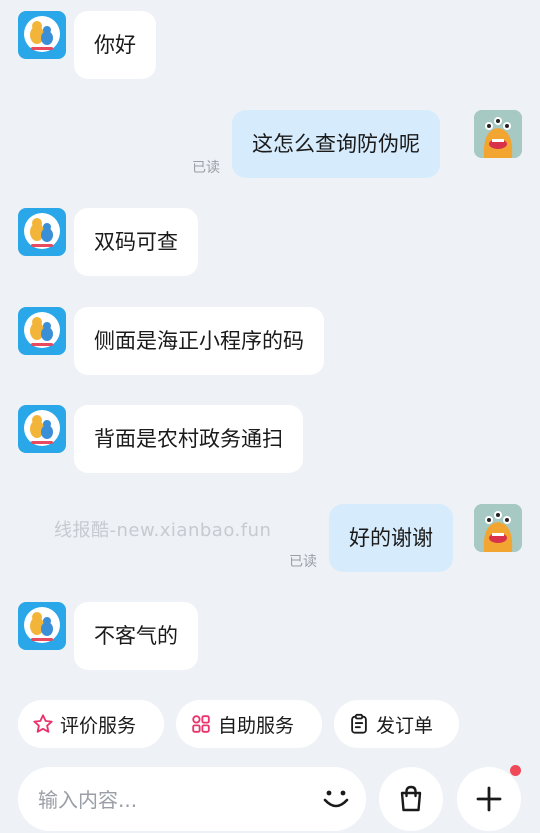  I want to click on quick-action-self-service: 自助服务, so click(249, 724).